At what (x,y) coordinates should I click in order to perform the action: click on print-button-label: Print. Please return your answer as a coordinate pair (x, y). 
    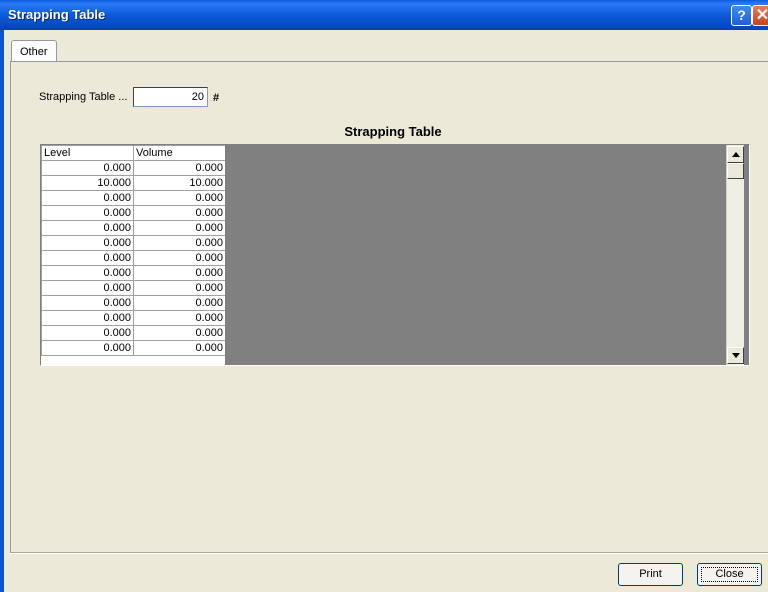
    Looking at the image, I should click on (650, 574).